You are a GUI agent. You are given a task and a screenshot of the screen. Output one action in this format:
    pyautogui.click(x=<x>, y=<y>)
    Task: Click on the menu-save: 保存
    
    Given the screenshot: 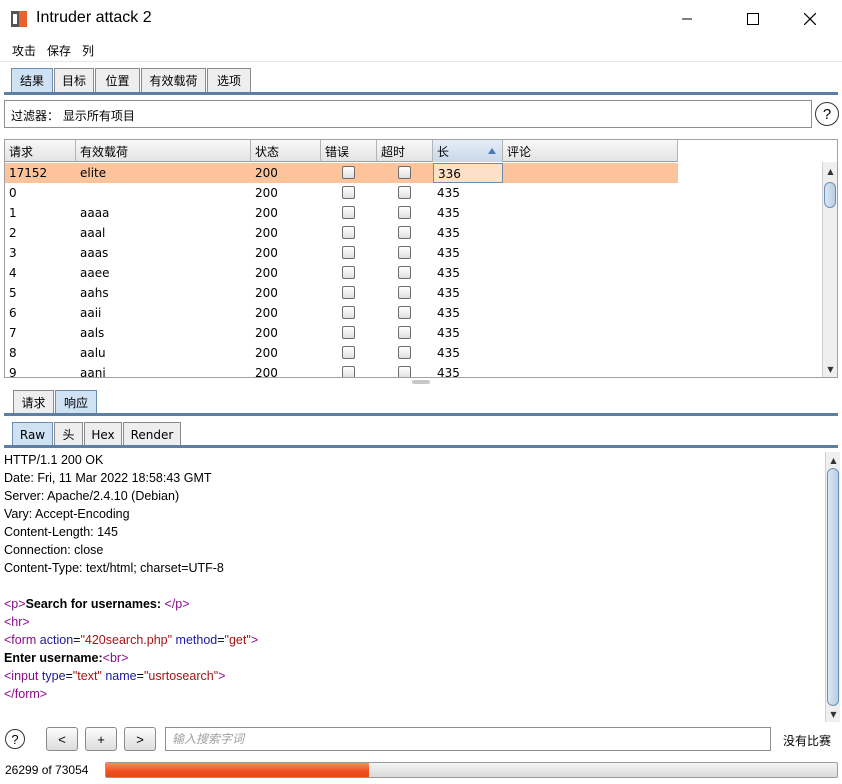 What is the action you would take?
    pyautogui.click(x=59, y=50)
    